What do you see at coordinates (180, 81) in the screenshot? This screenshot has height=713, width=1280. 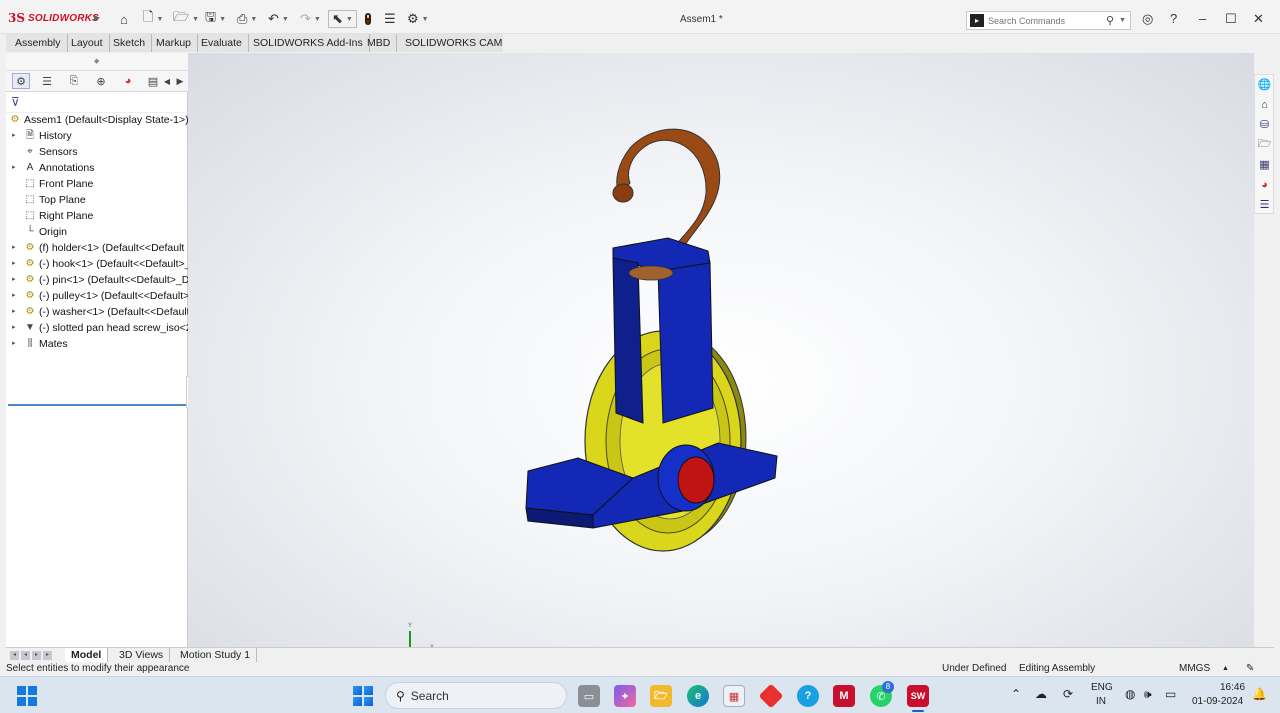 I see `tab-scroll-right-icon: ▶` at bounding box center [180, 81].